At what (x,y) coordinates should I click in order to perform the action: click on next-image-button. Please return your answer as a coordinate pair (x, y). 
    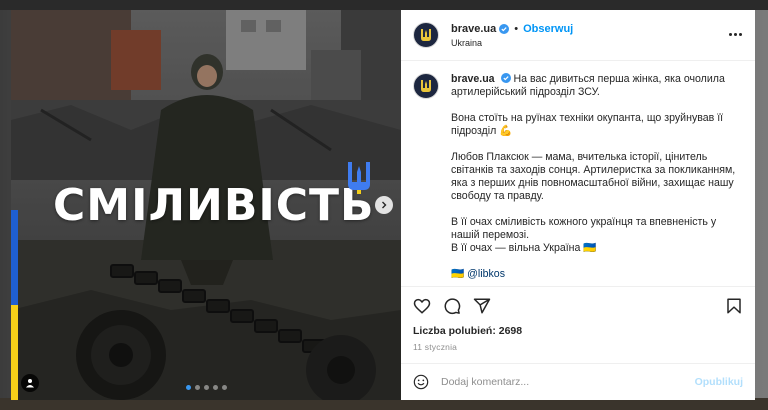
    Looking at the image, I should click on (384, 205).